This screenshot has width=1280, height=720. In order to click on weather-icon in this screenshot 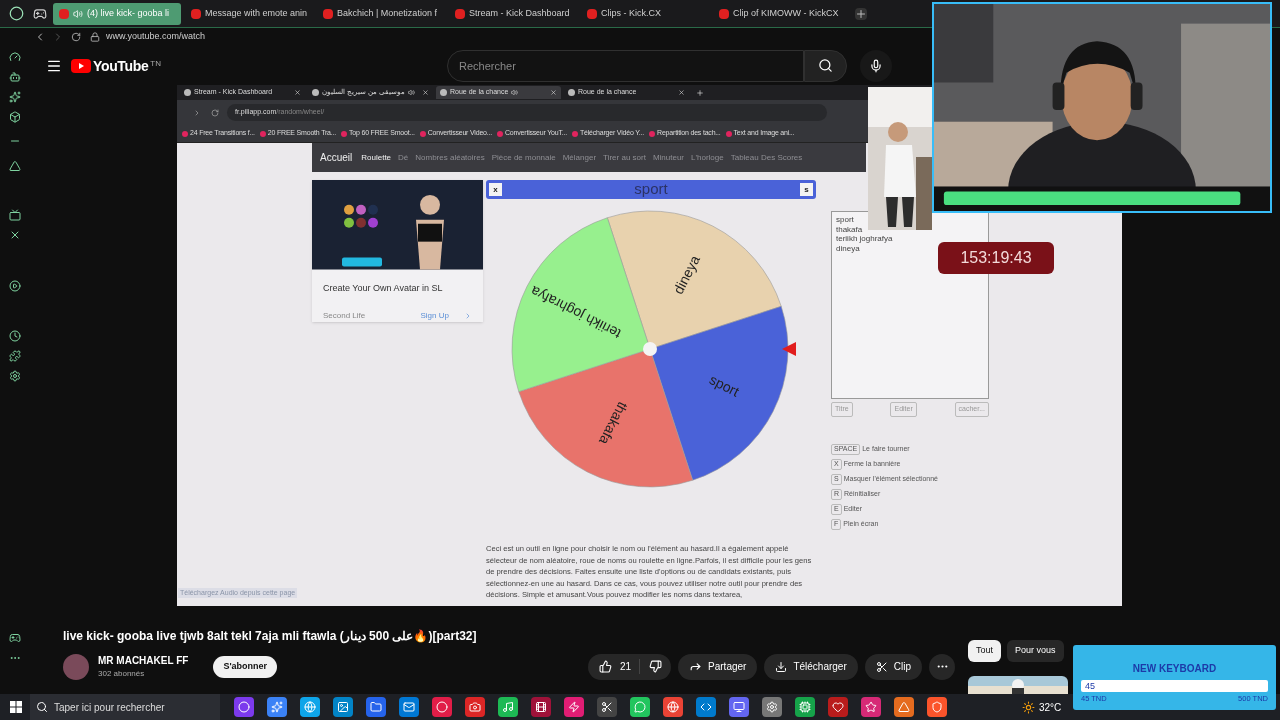, I will do `click(1028, 707)`.